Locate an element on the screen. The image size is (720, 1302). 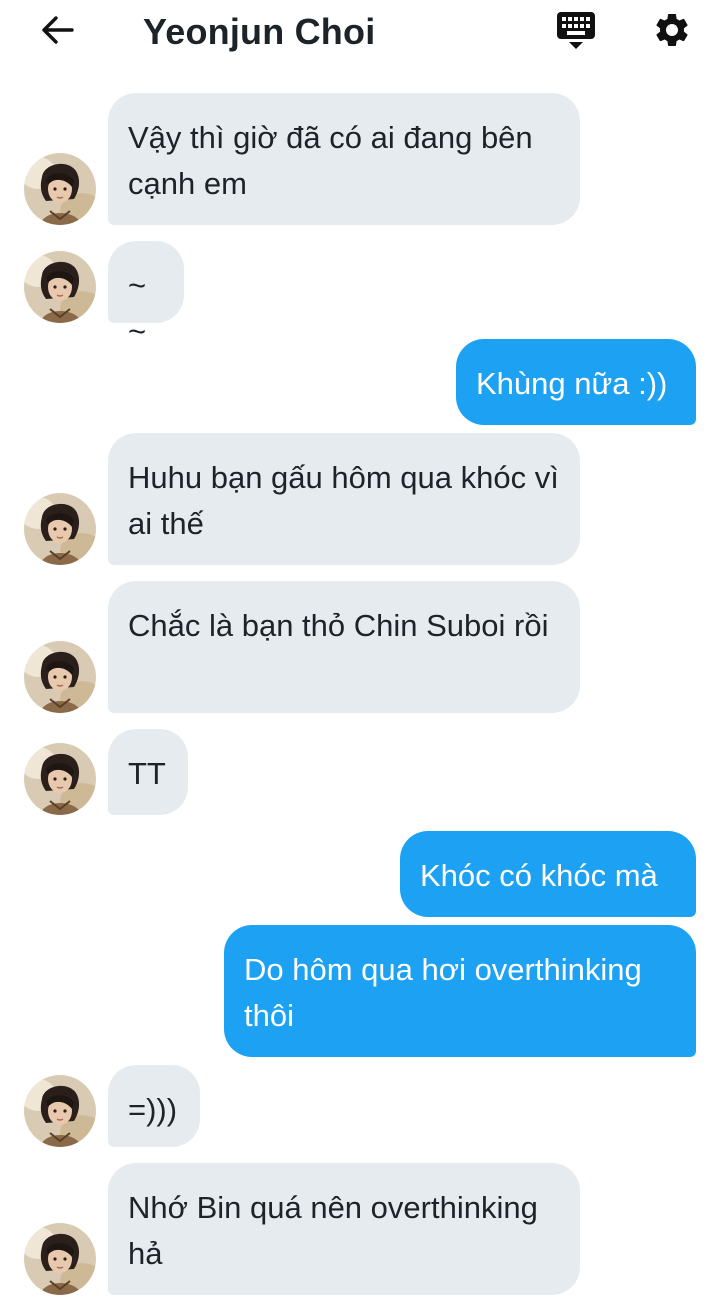
settings-button is located at coordinates (672, 32).